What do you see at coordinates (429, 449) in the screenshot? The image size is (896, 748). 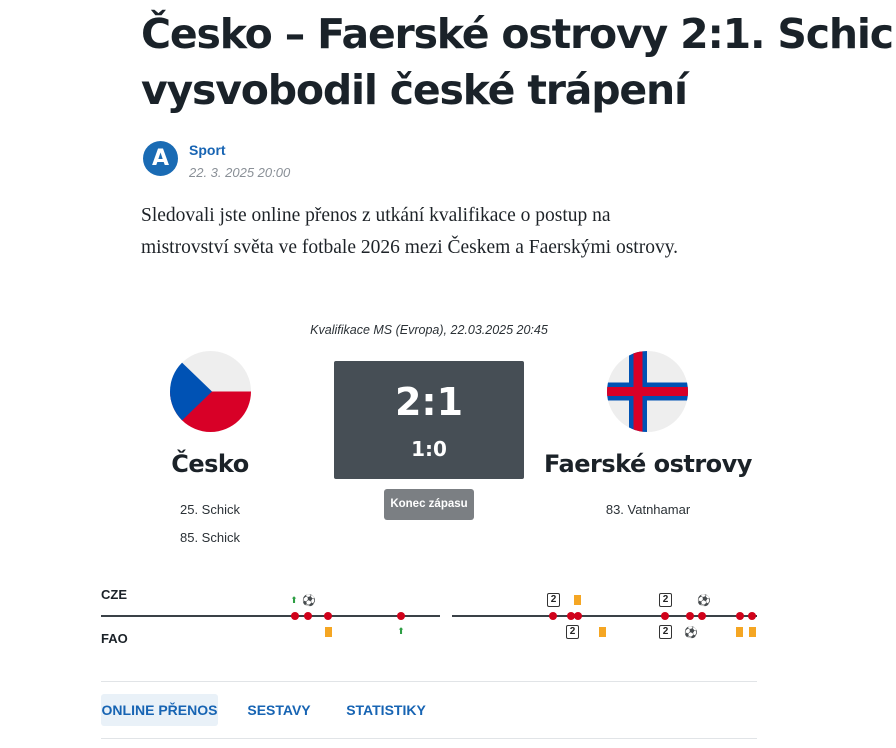 I see `halftime-score: 1:0` at bounding box center [429, 449].